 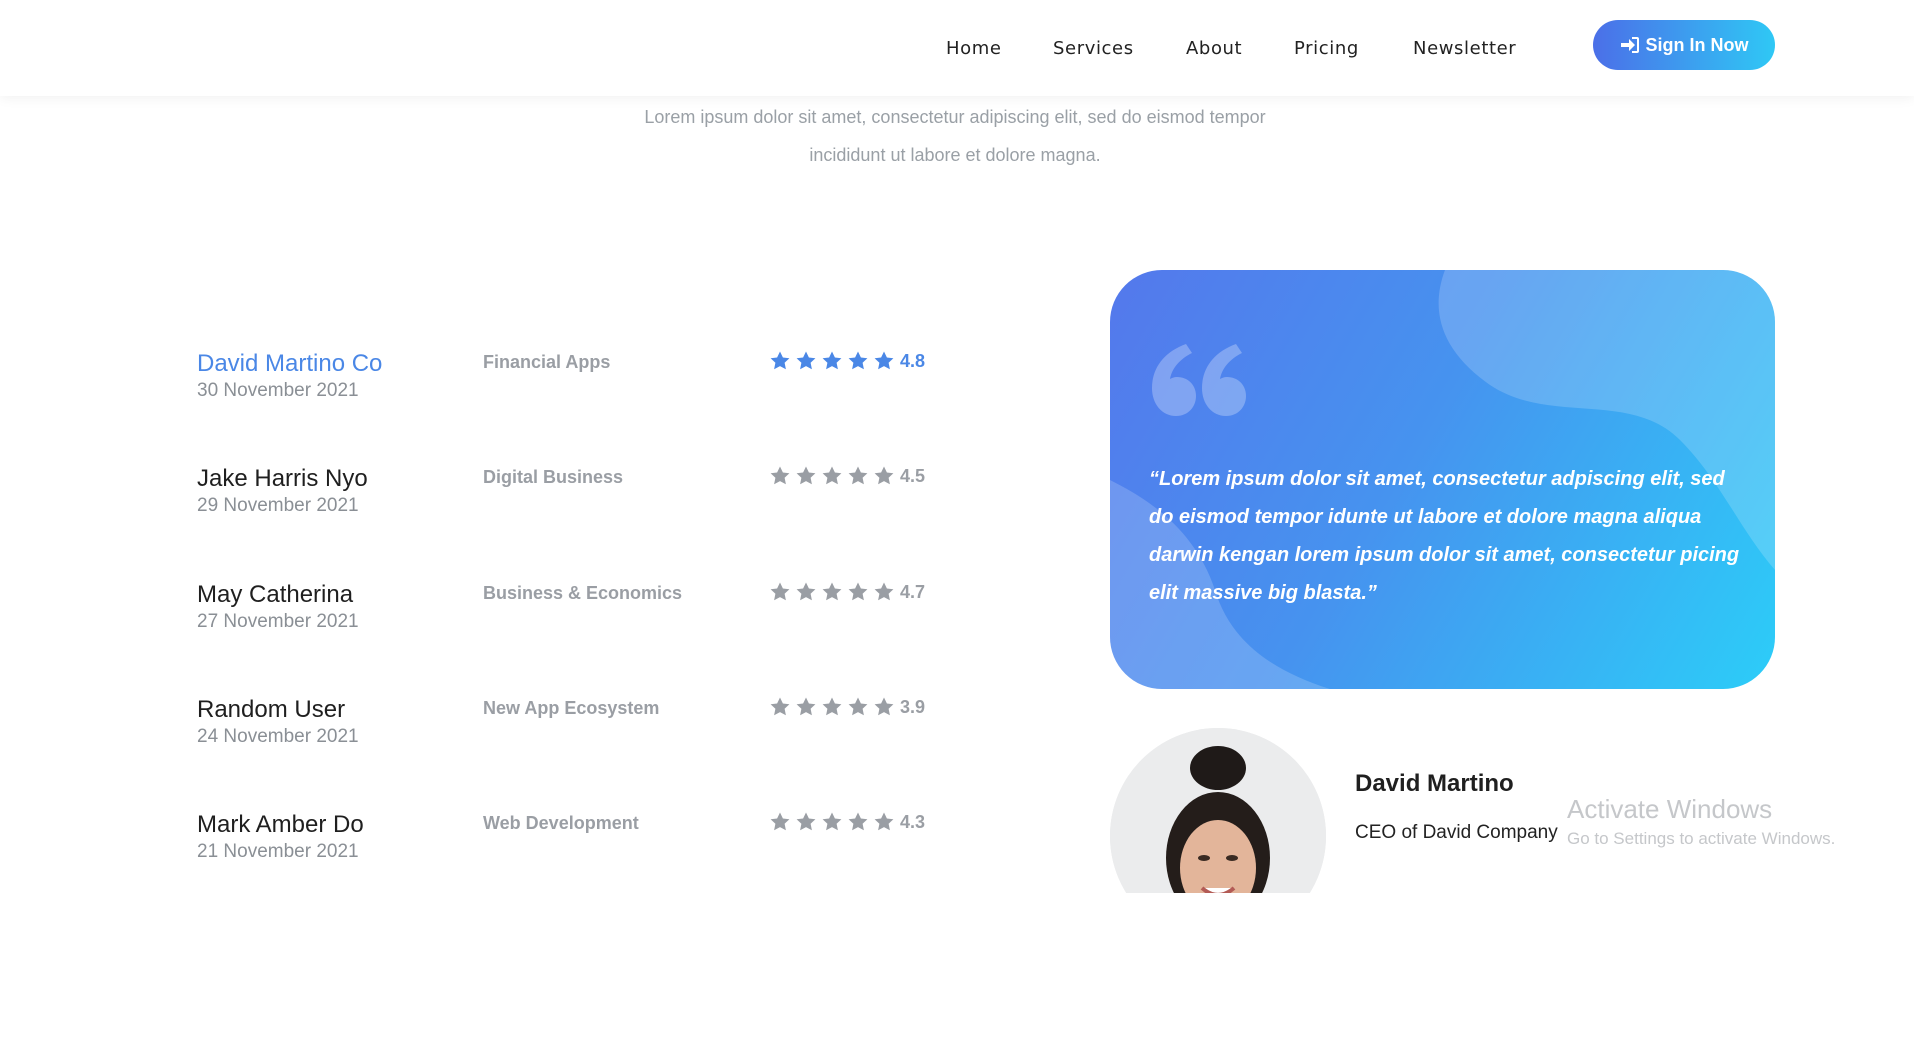 What do you see at coordinates (847, 361) in the screenshot?
I see `rating-stars: 4.8` at bounding box center [847, 361].